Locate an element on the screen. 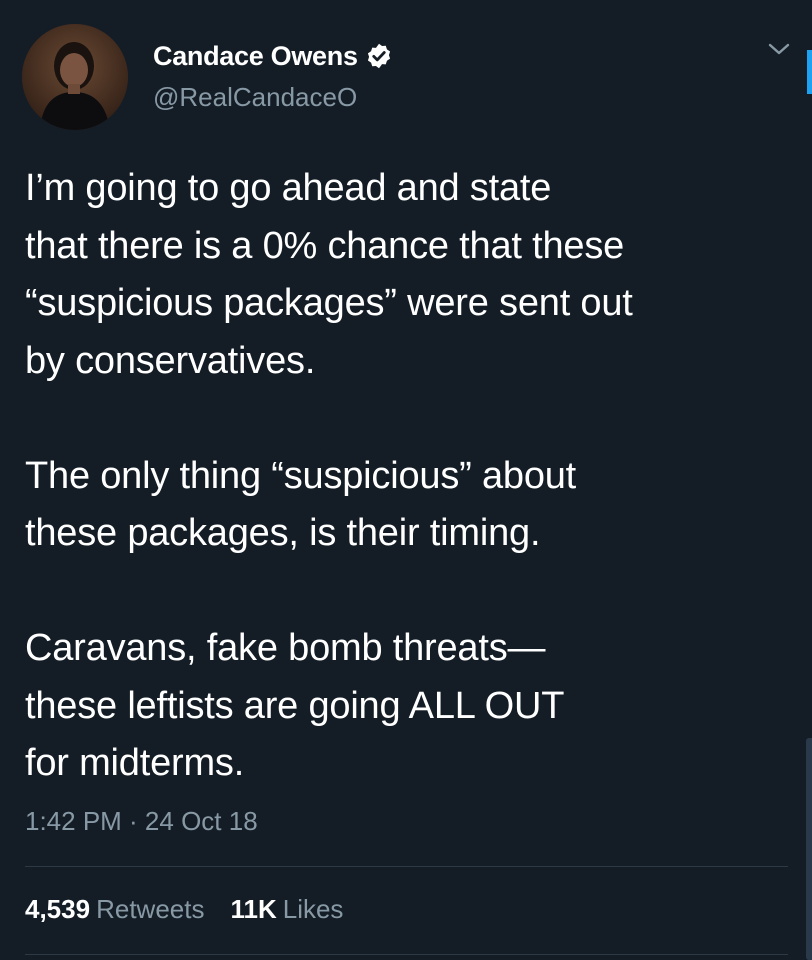  likes-count: 11K is located at coordinates (253, 909).